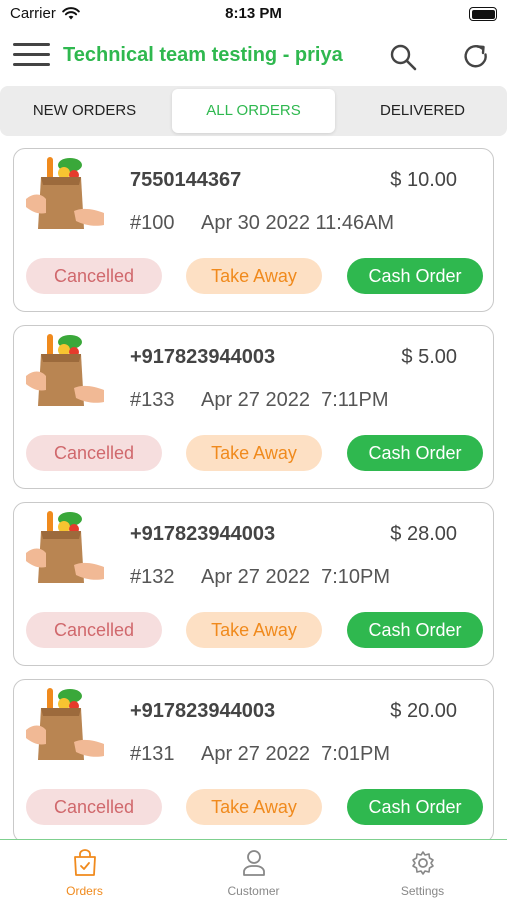 This screenshot has width=507, height=900. I want to click on orders-bag-icon, so click(85, 862).